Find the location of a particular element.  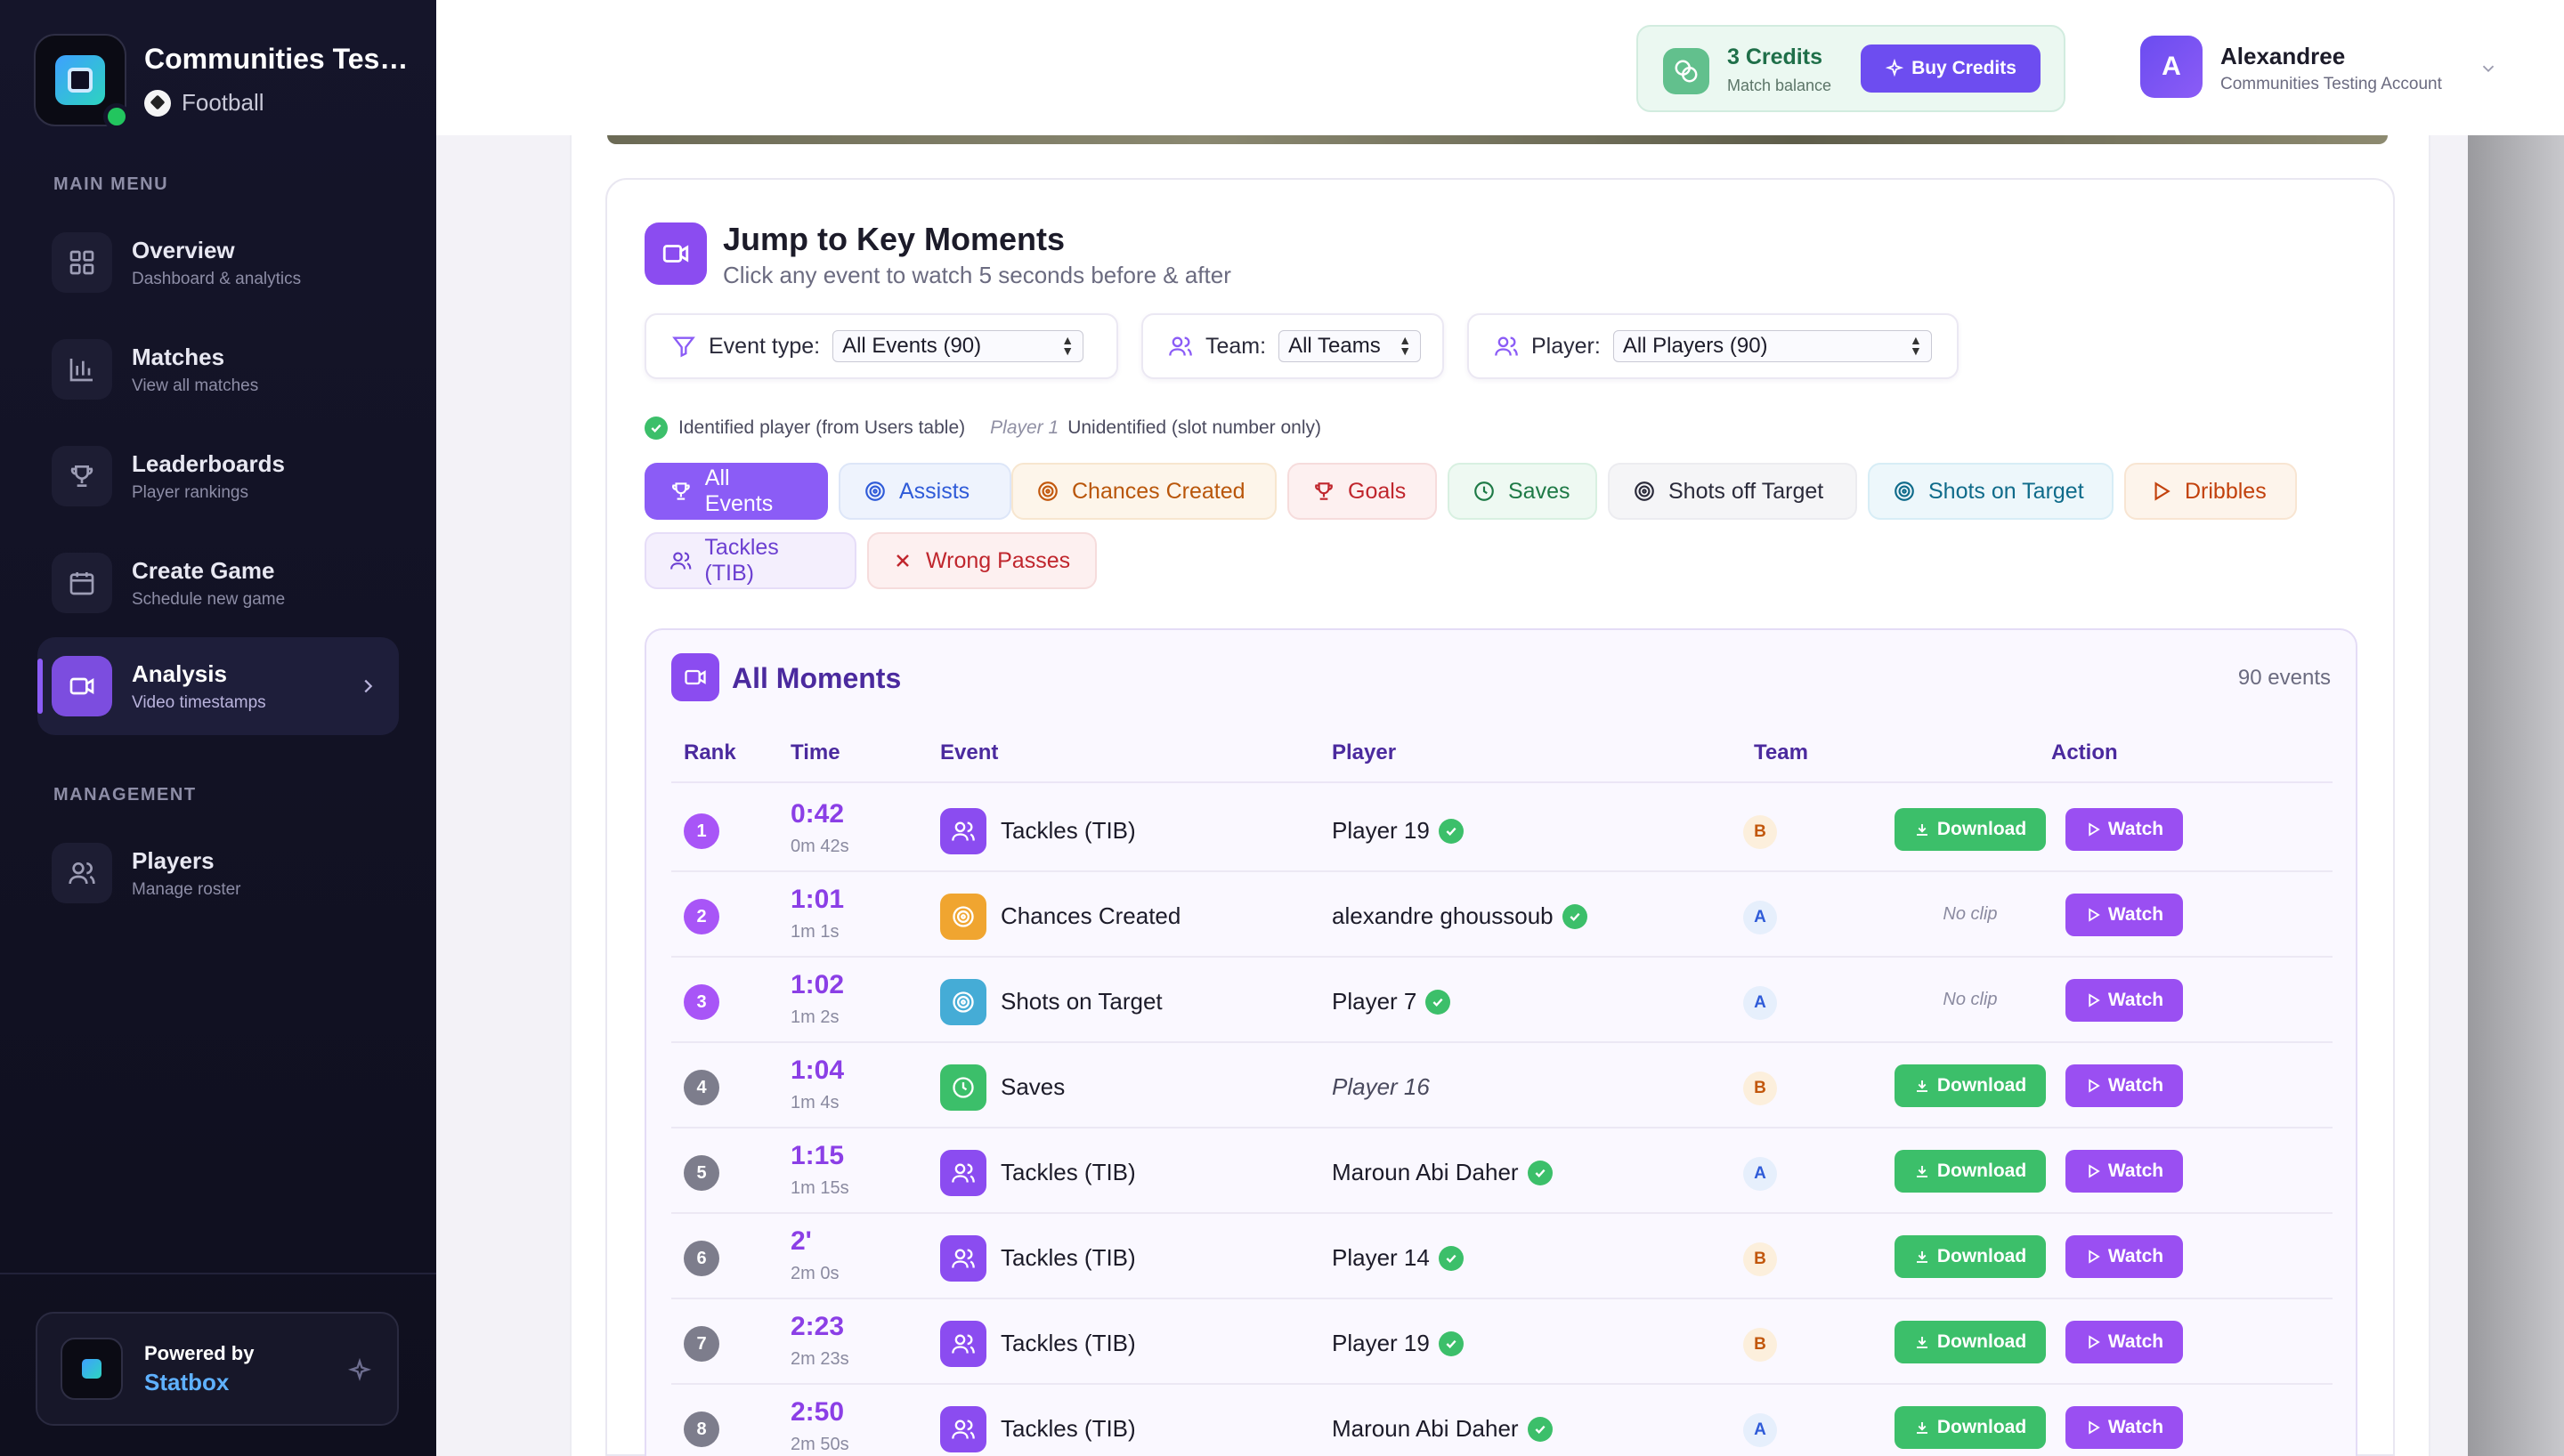

sidebar-item-analysis: Analysis Video timestamps is located at coordinates (218, 686).